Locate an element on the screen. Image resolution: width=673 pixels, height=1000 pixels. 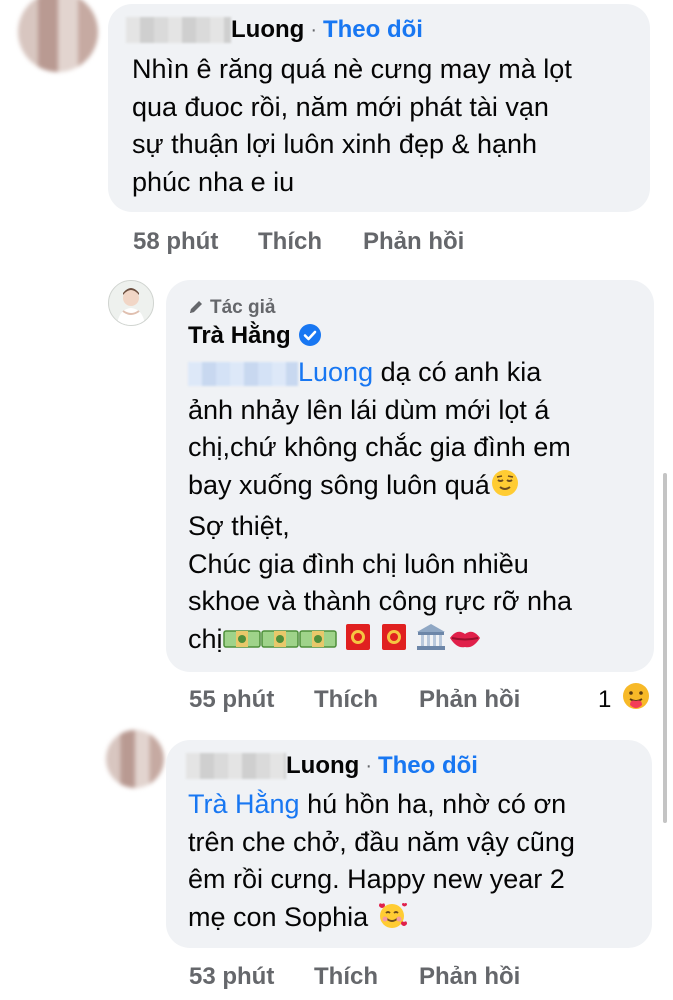
comment-line-text: mẹ con Sophia is located at coordinates (278, 916).